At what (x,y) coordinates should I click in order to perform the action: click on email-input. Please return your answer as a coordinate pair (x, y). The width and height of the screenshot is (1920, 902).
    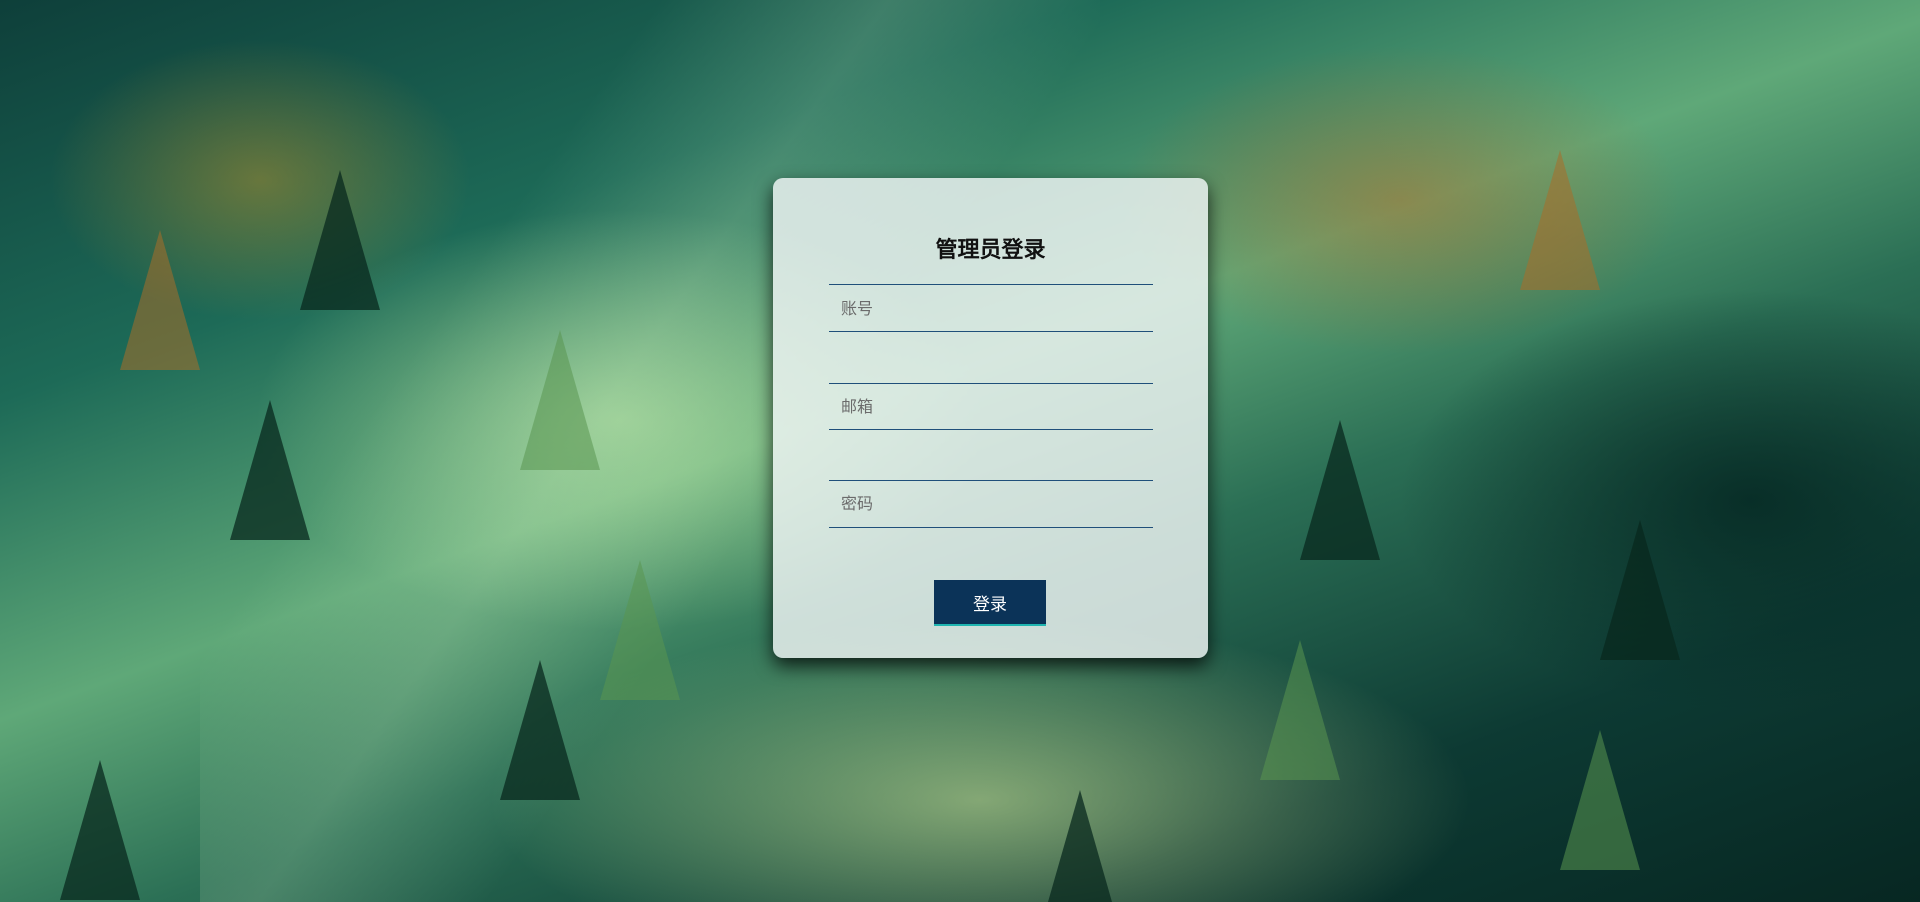
    Looking at the image, I should click on (991, 406).